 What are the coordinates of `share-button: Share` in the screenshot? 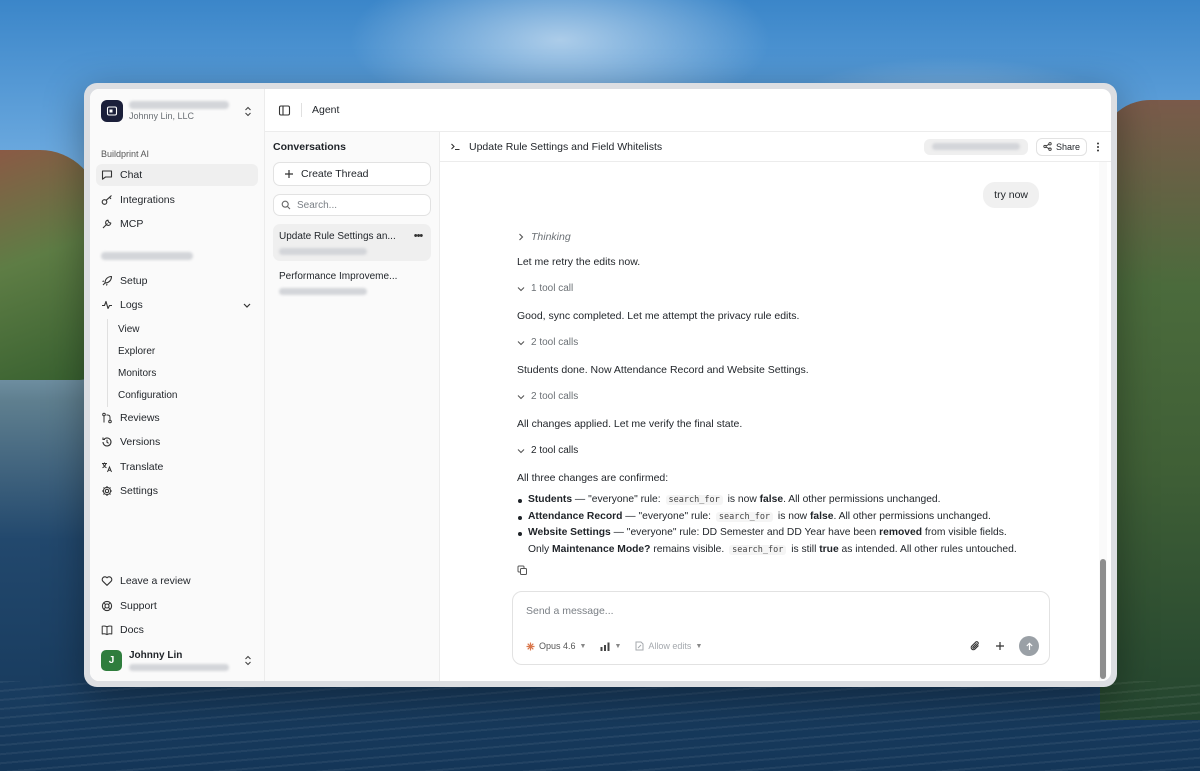 It's located at (1061, 146).